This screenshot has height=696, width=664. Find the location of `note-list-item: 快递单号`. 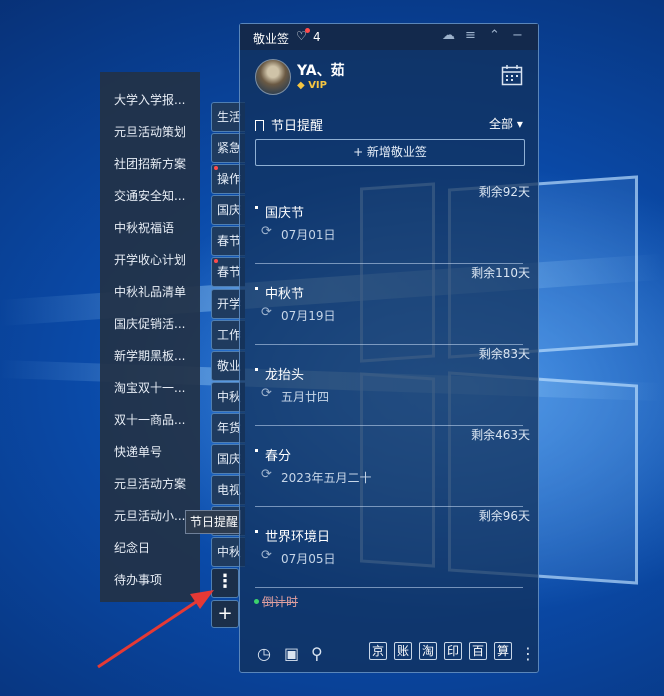

note-list-item: 快递单号 is located at coordinates (150, 452).